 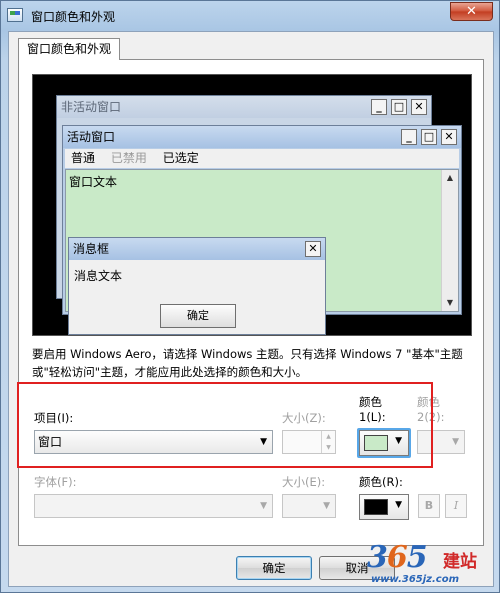 I want to click on watermark-cn-text: 建站, so click(x=460, y=562).